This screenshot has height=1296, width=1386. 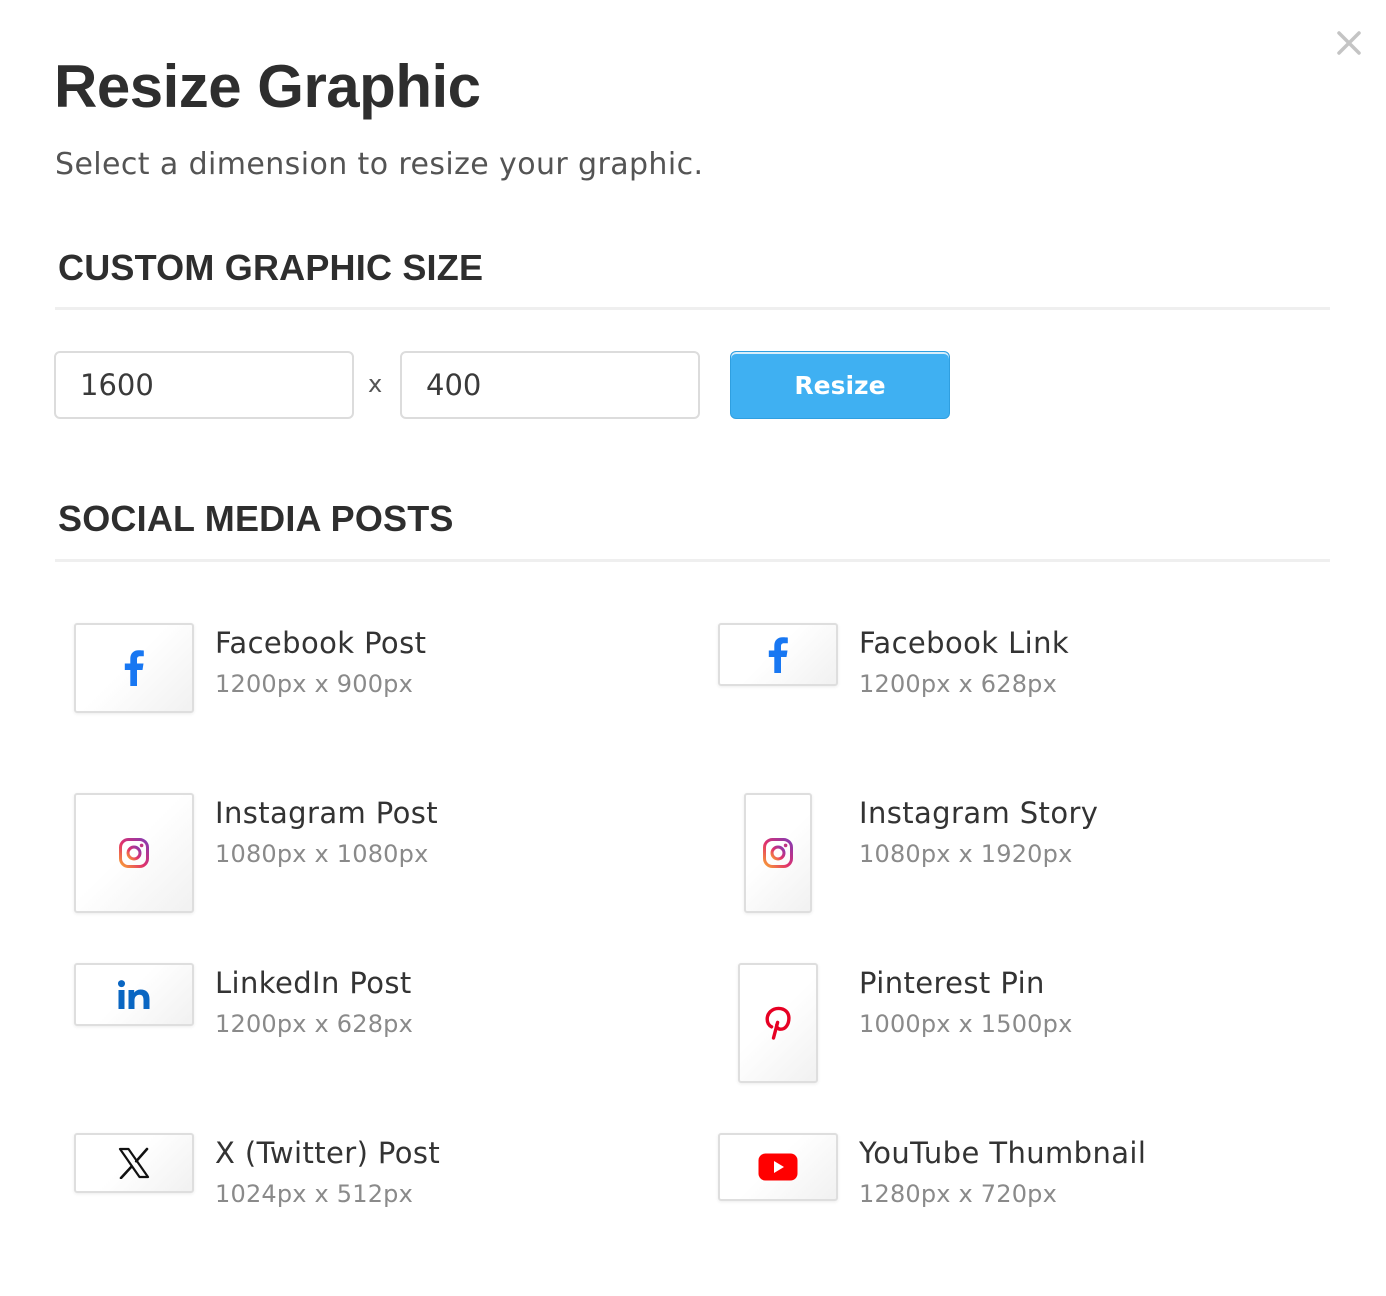 What do you see at coordinates (314, 684) in the screenshot?
I see `preset-size: 1200px x 900px` at bounding box center [314, 684].